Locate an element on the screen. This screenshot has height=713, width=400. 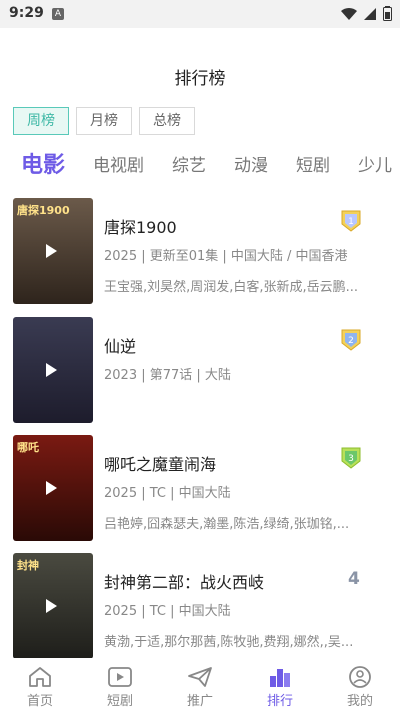
status-bar: 9:29 A is located at coordinates (200, 14).